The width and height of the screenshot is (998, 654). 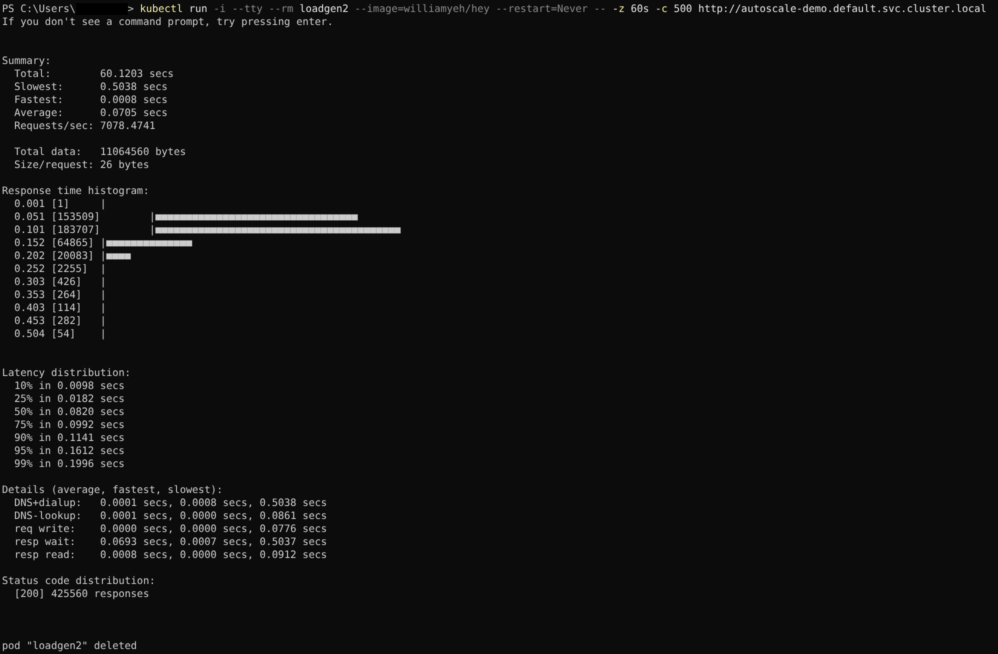 What do you see at coordinates (542, 9) in the screenshot?
I see `command-token: --restart=Never` at bounding box center [542, 9].